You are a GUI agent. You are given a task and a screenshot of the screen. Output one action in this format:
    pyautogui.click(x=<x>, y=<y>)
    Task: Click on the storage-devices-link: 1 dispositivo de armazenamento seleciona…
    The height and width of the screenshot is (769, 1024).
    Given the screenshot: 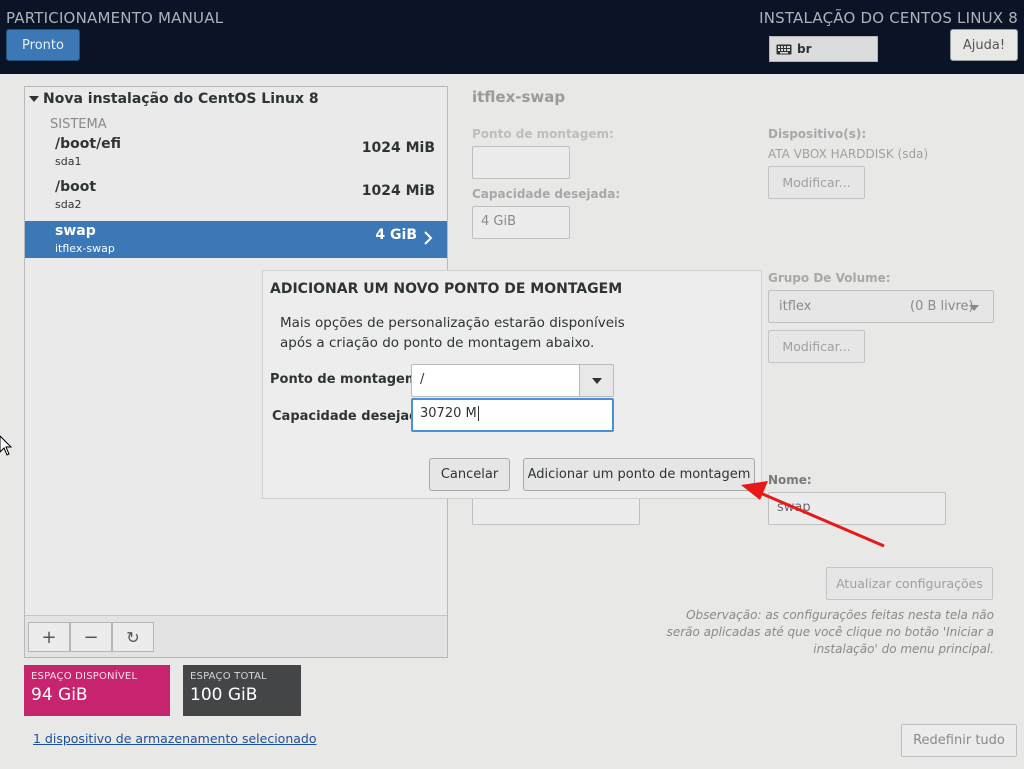 What is the action you would take?
    pyautogui.click(x=175, y=738)
    